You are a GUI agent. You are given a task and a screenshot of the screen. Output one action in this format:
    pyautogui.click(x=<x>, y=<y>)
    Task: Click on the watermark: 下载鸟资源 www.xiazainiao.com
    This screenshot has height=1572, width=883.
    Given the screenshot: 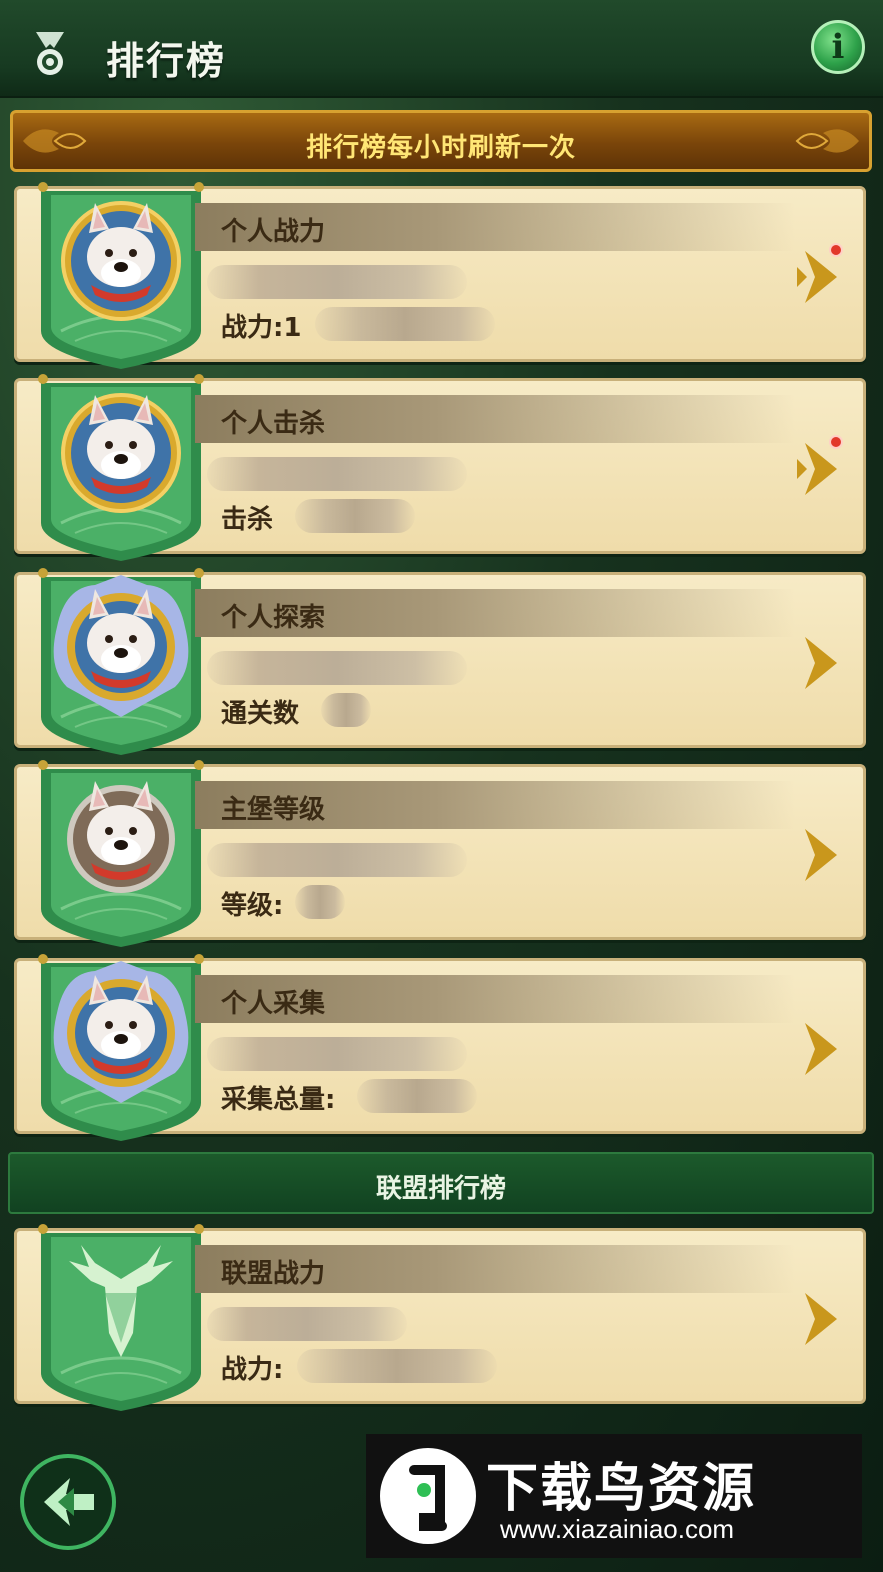 What is the action you would take?
    pyautogui.click(x=614, y=1496)
    